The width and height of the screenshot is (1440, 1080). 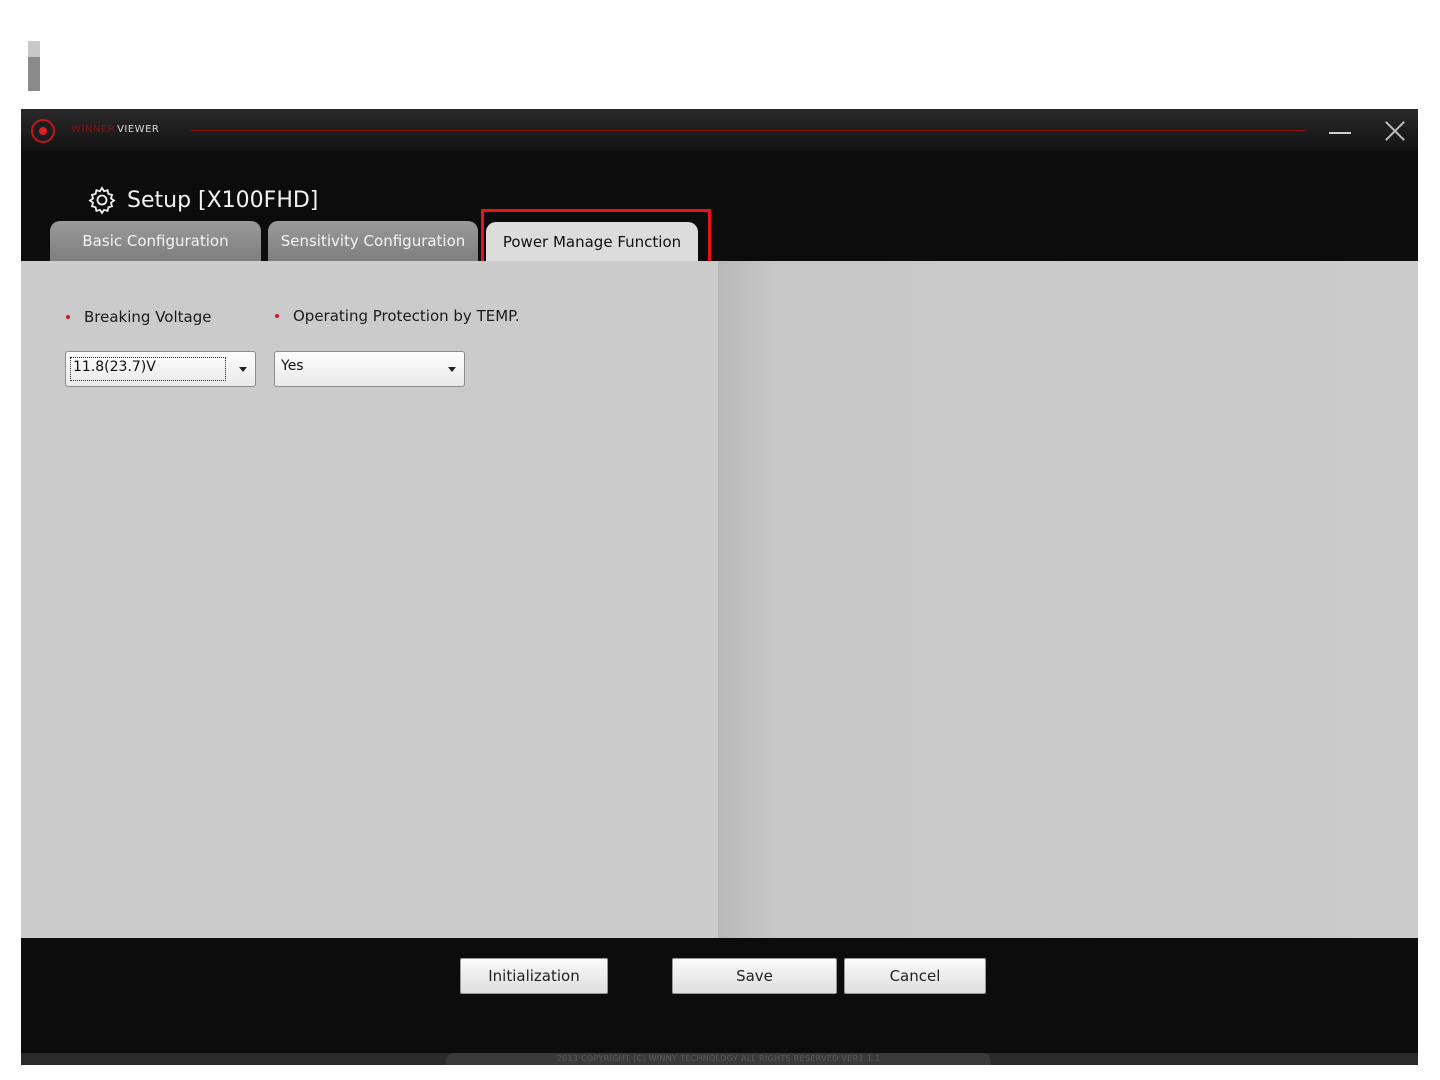 What do you see at coordinates (43, 131) in the screenshot?
I see `app-logo-icon` at bounding box center [43, 131].